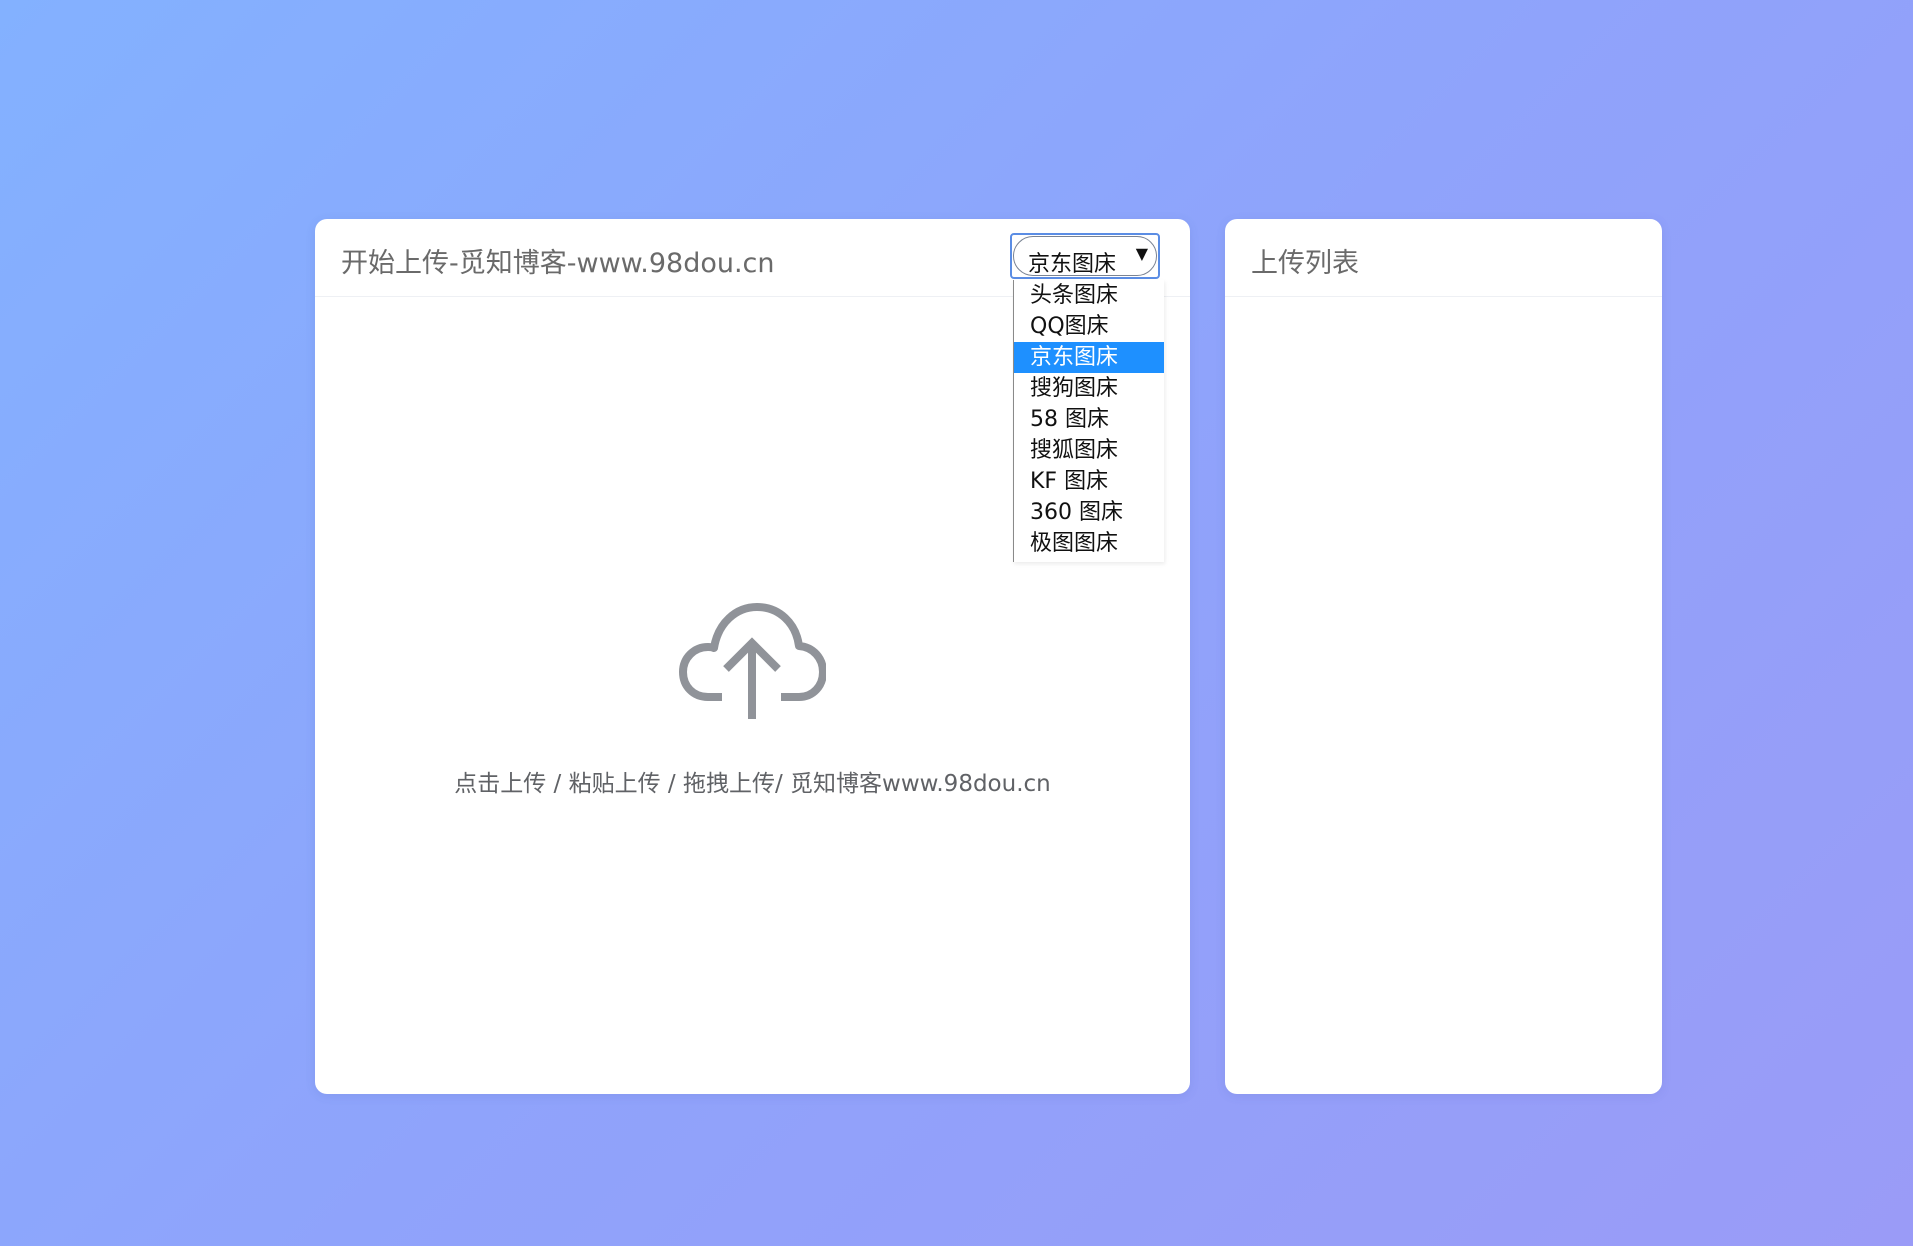 The image size is (1913, 1246). I want to click on image-host-select: 京东图床 ▼, so click(1085, 256).